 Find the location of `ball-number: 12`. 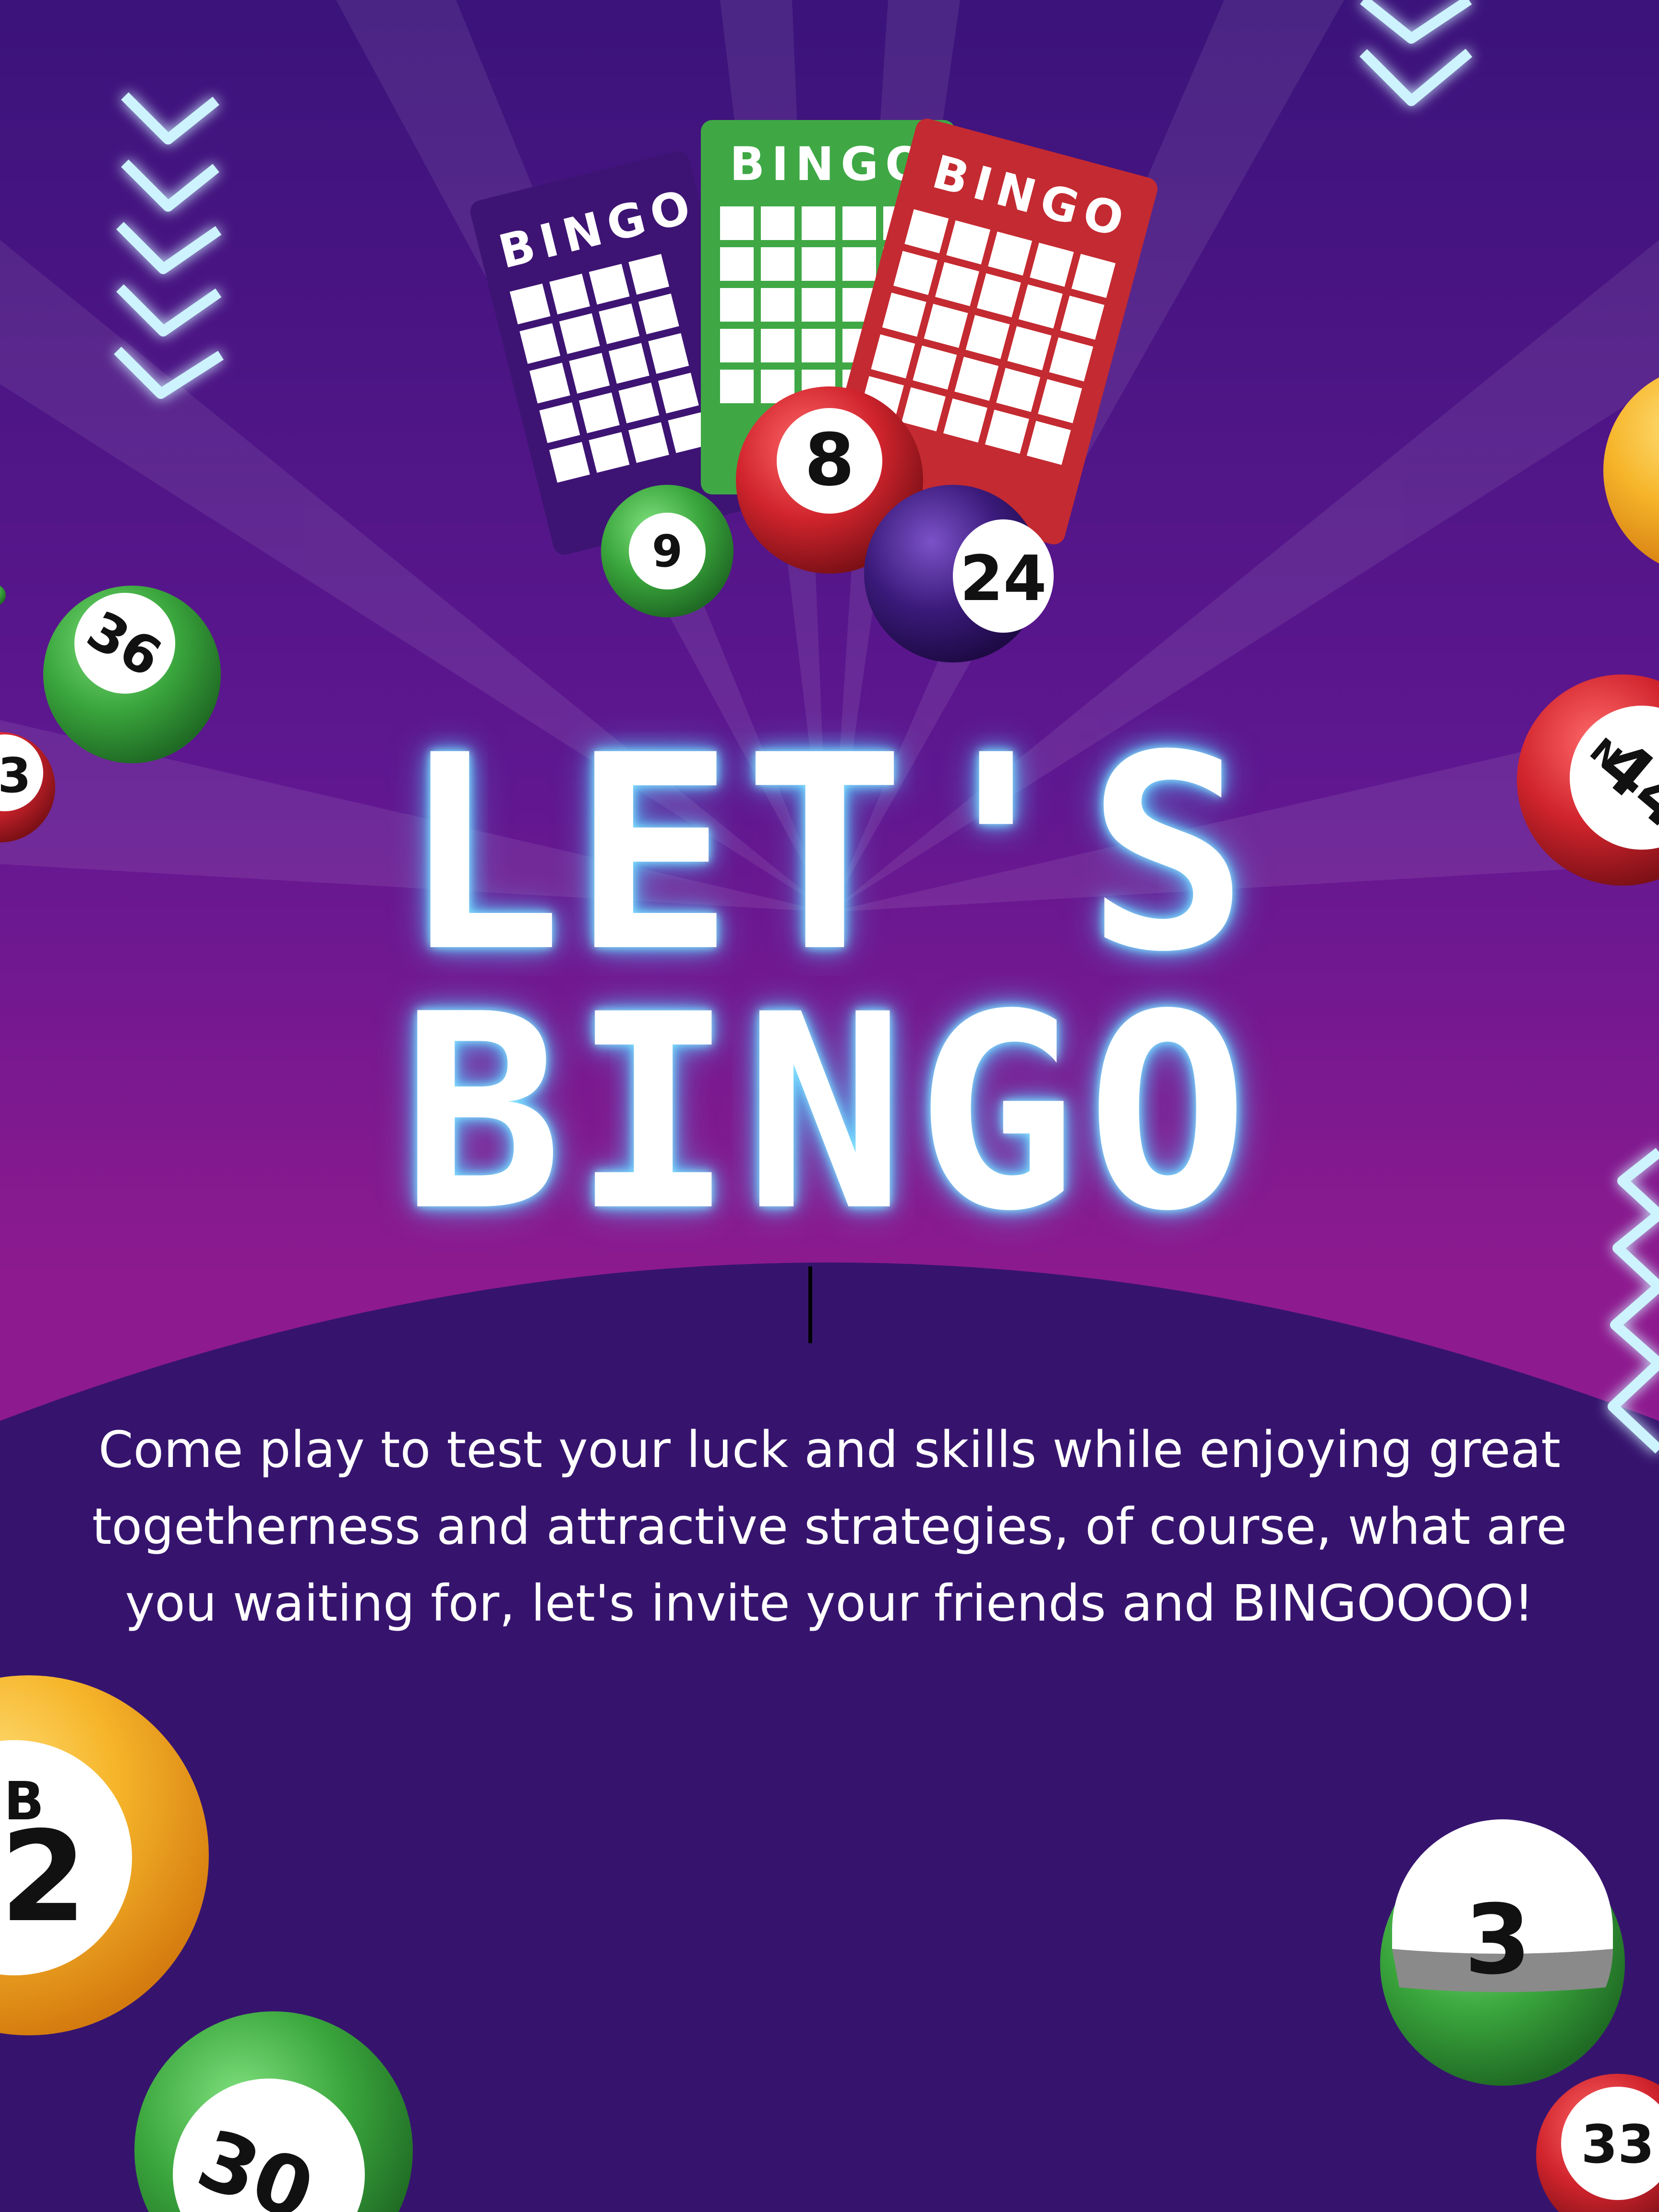

ball-number: 12 is located at coordinates (44, 1877).